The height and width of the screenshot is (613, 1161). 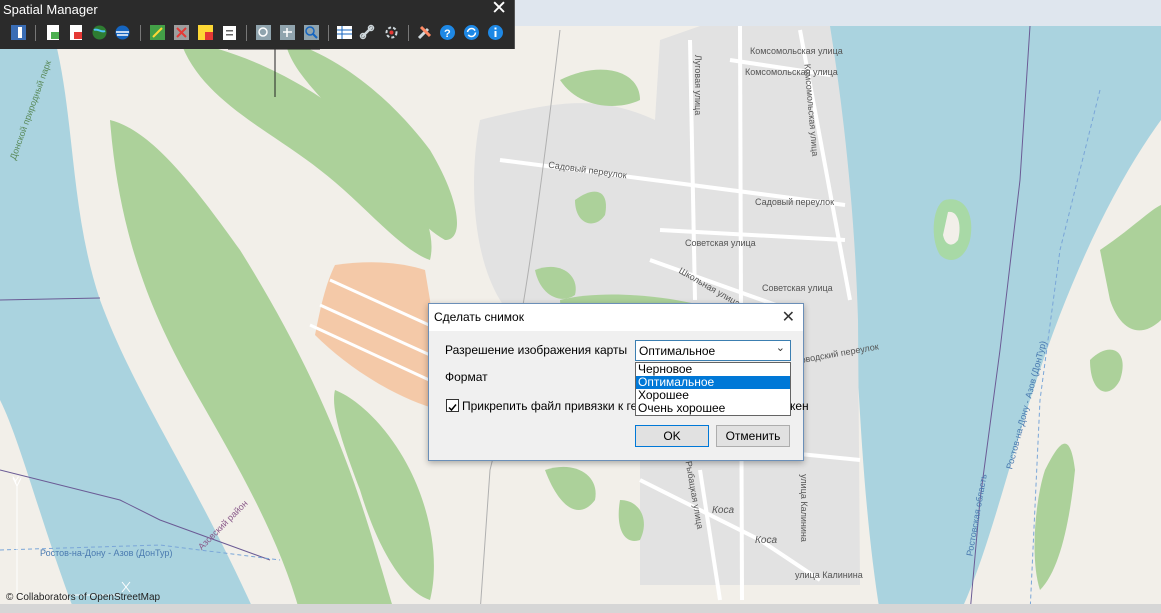 What do you see at coordinates (452, 405) in the screenshot?
I see `attach-checkbox` at bounding box center [452, 405].